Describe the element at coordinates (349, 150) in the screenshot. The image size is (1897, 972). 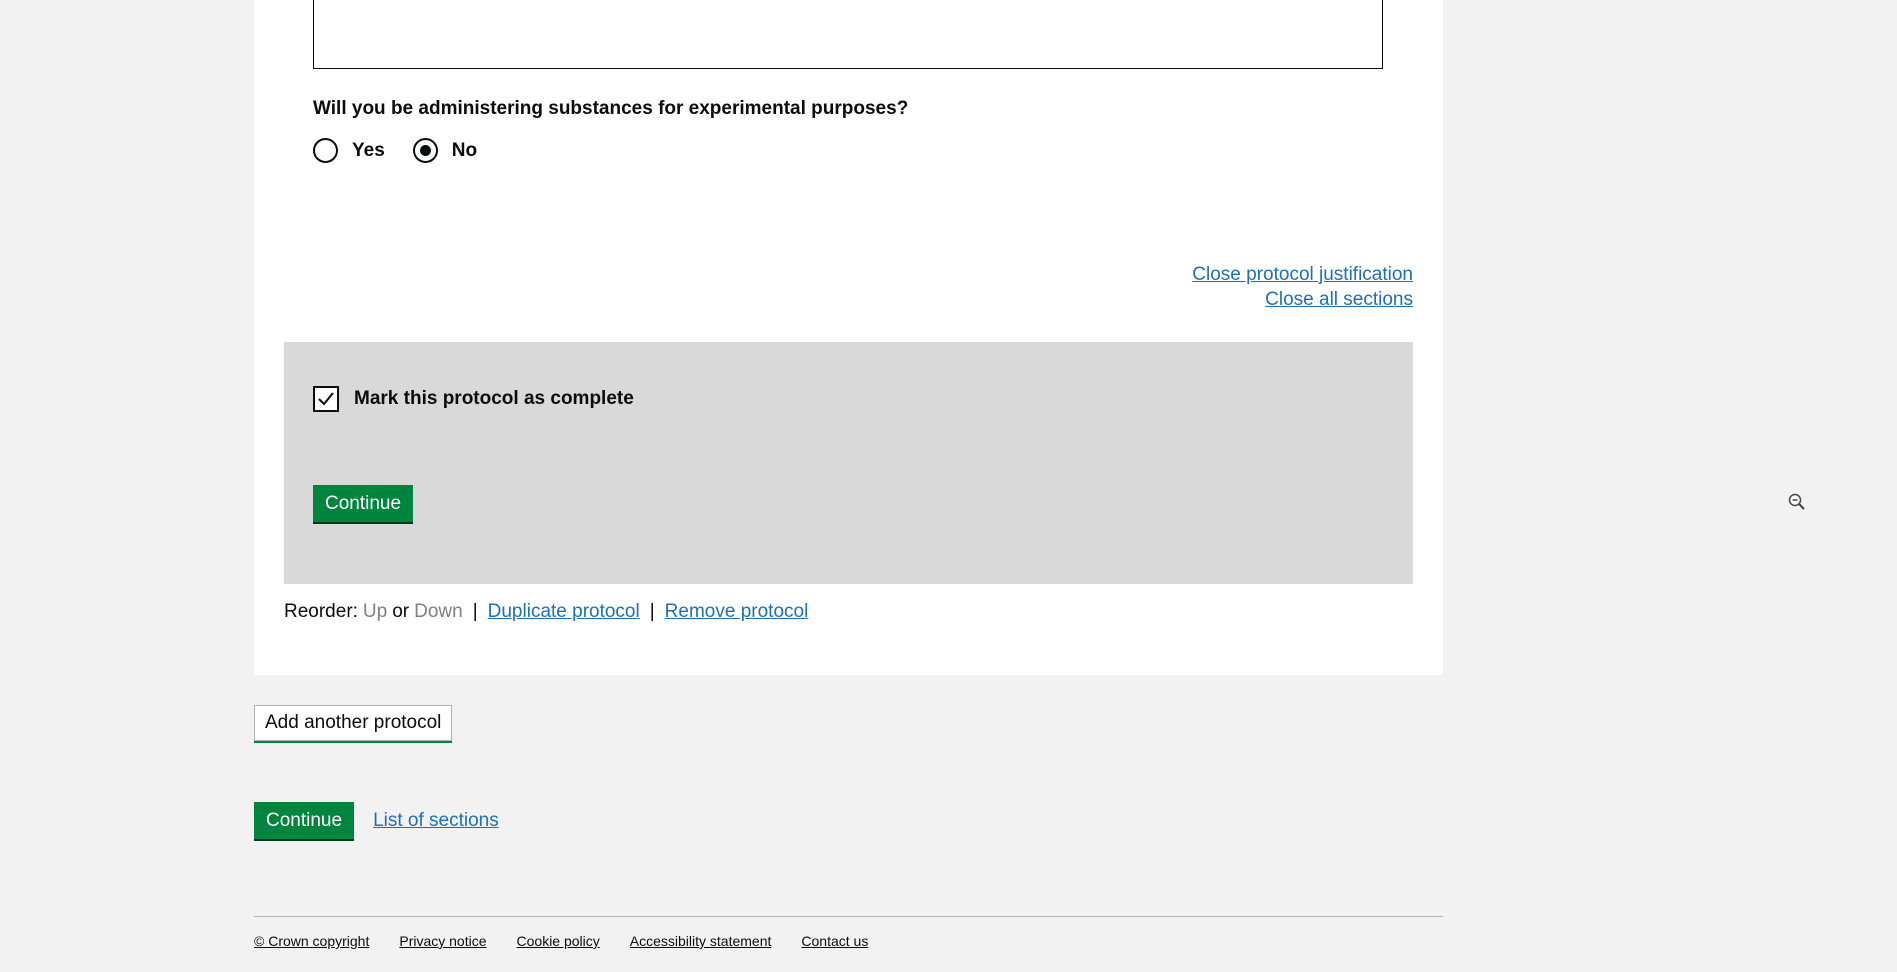
I see `radio-yes: Yes` at that location.